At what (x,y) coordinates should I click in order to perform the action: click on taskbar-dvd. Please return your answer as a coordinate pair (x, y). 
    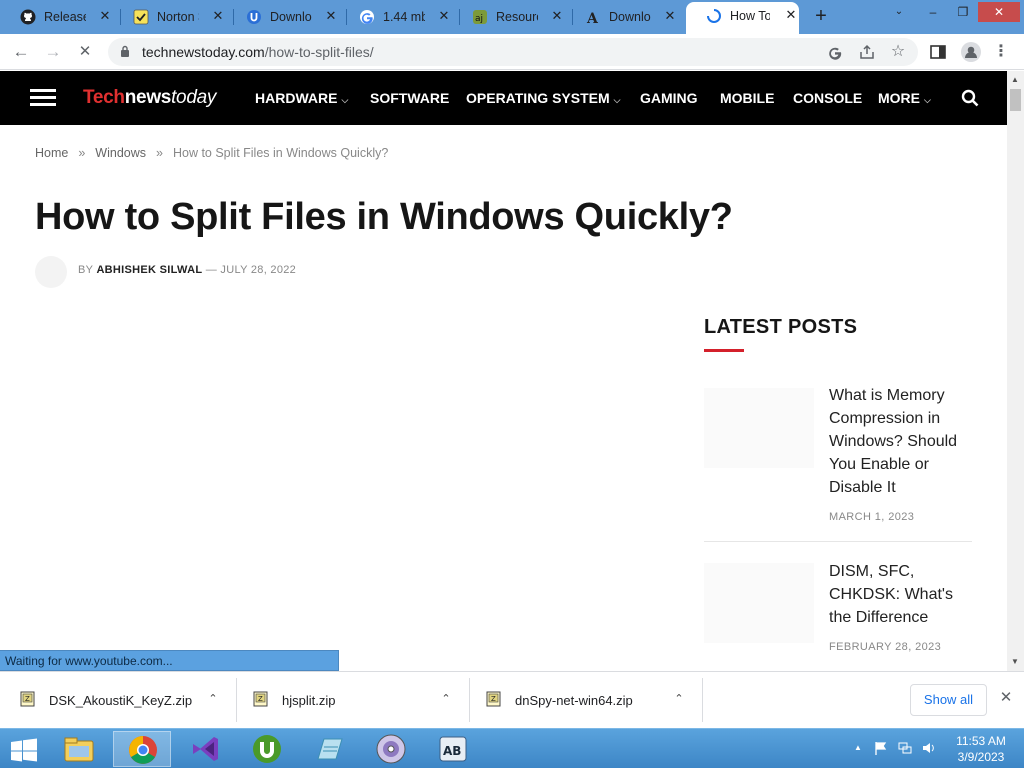
    Looking at the image, I should click on (391, 749).